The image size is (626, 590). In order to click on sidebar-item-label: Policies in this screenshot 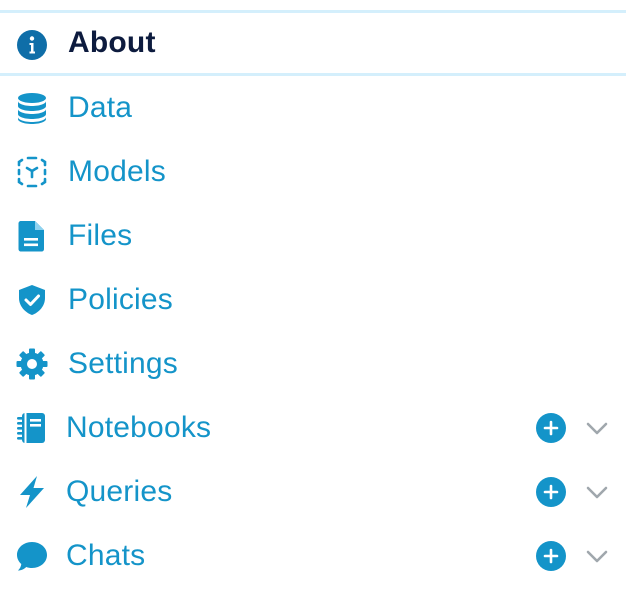, I will do `click(120, 299)`.